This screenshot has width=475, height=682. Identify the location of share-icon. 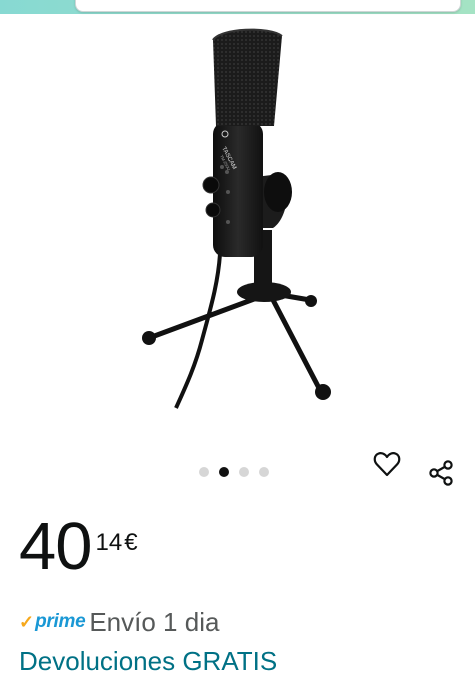
(441, 473).